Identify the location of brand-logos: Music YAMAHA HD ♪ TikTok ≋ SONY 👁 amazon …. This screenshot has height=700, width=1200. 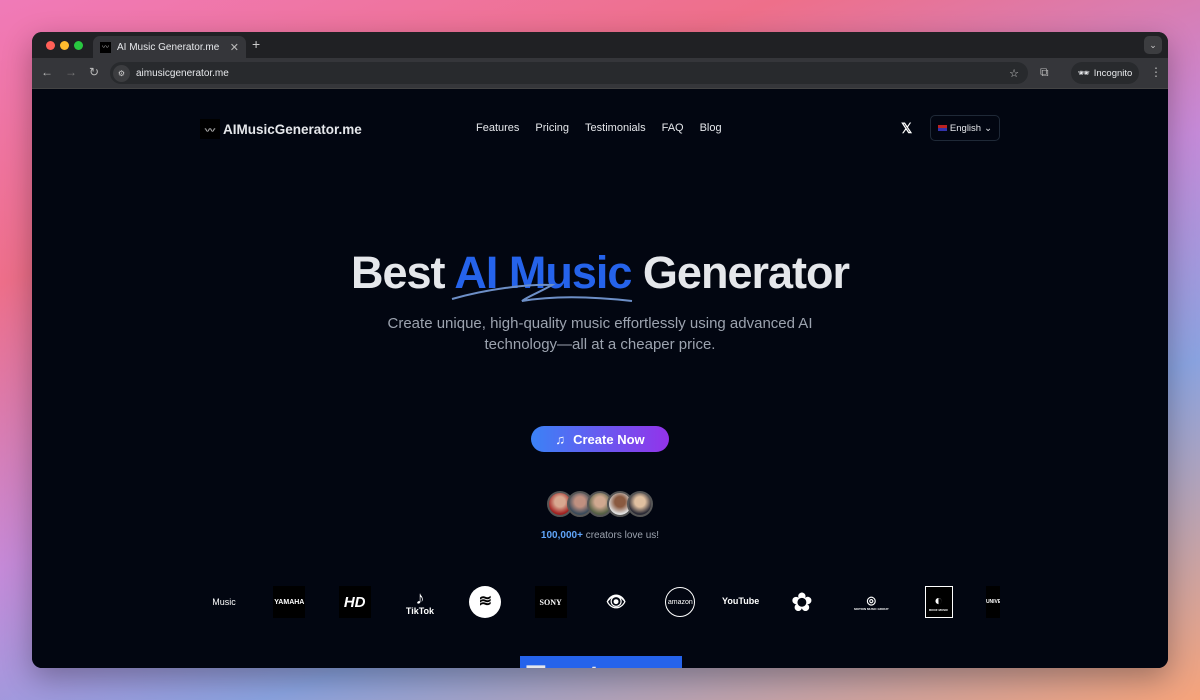
(604, 602).